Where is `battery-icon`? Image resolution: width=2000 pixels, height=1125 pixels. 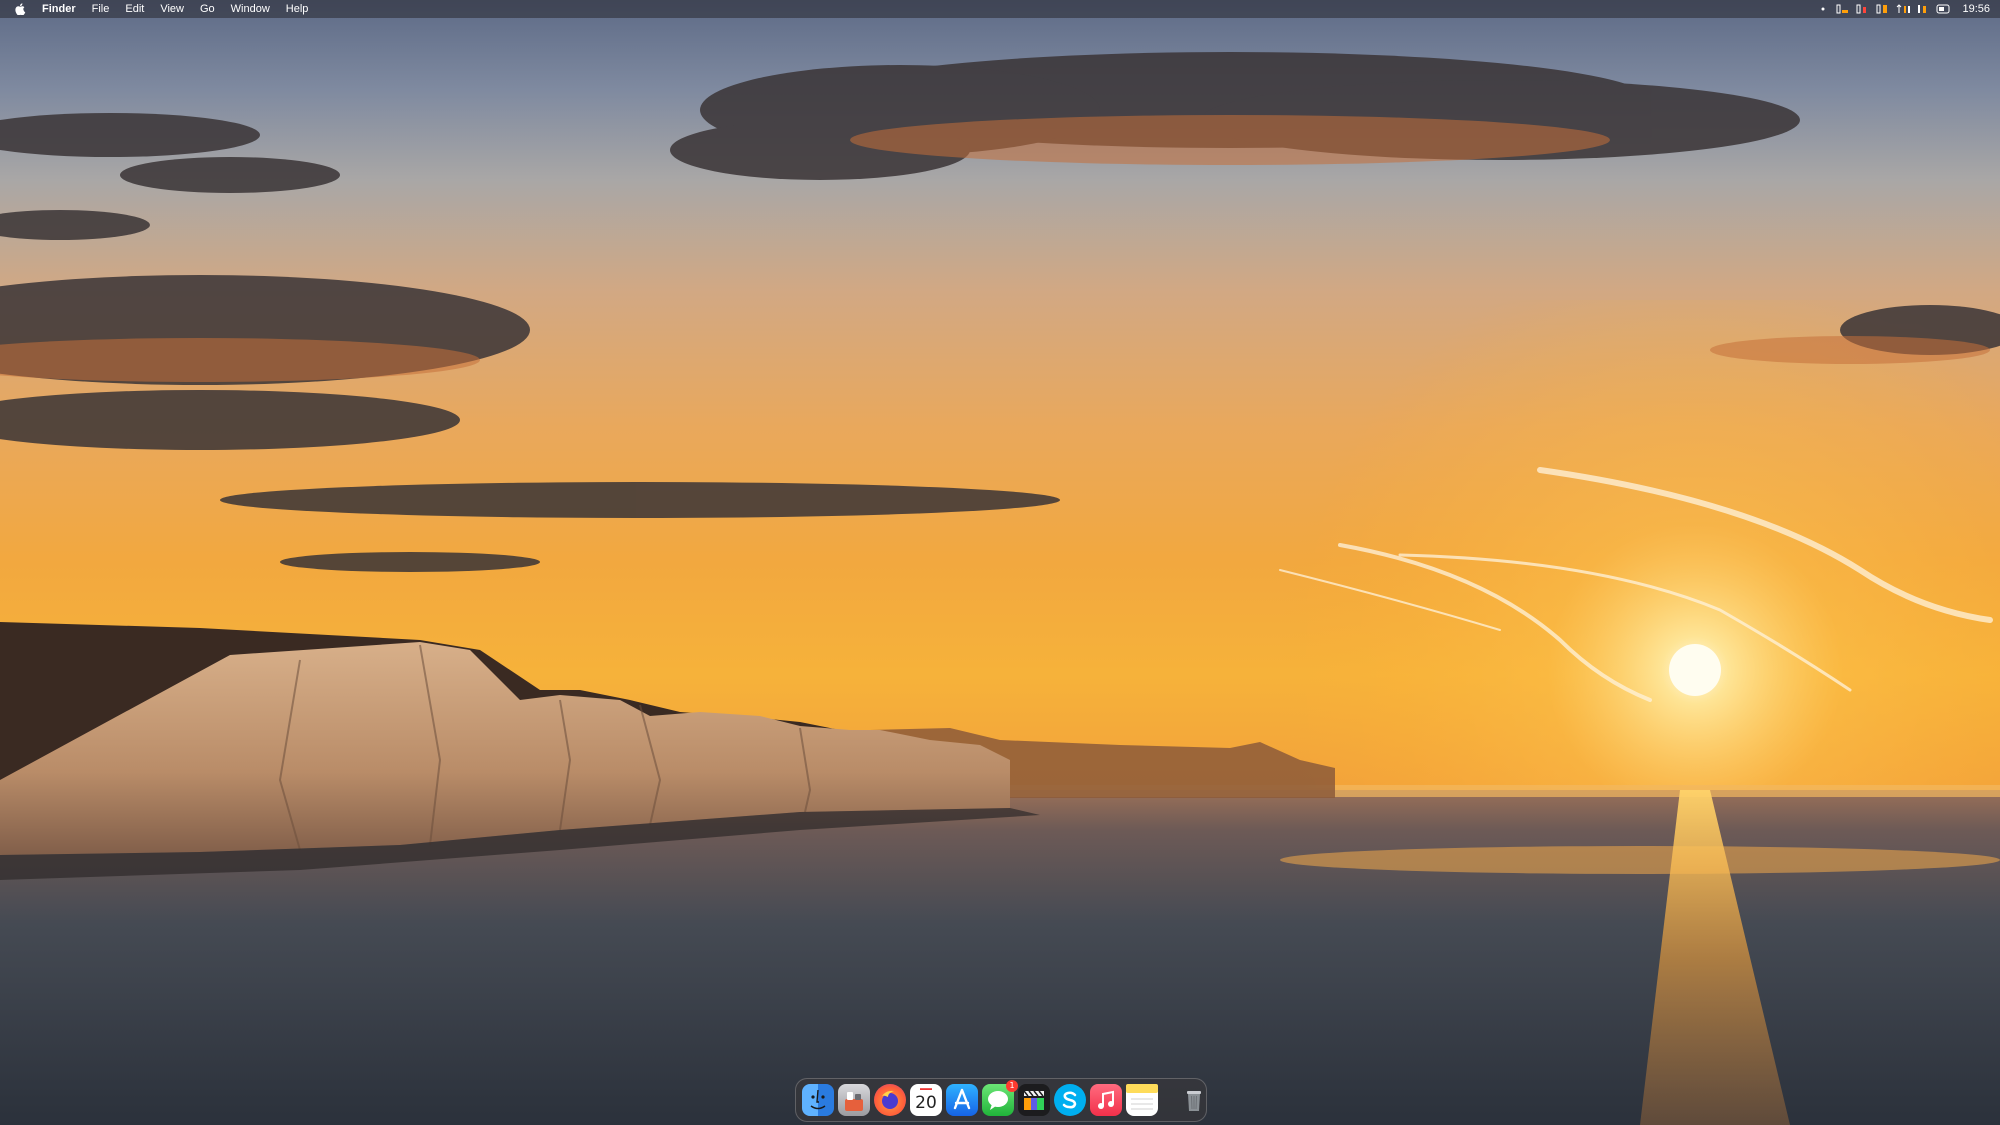
battery-icon is located at coordinates (1843, 9).